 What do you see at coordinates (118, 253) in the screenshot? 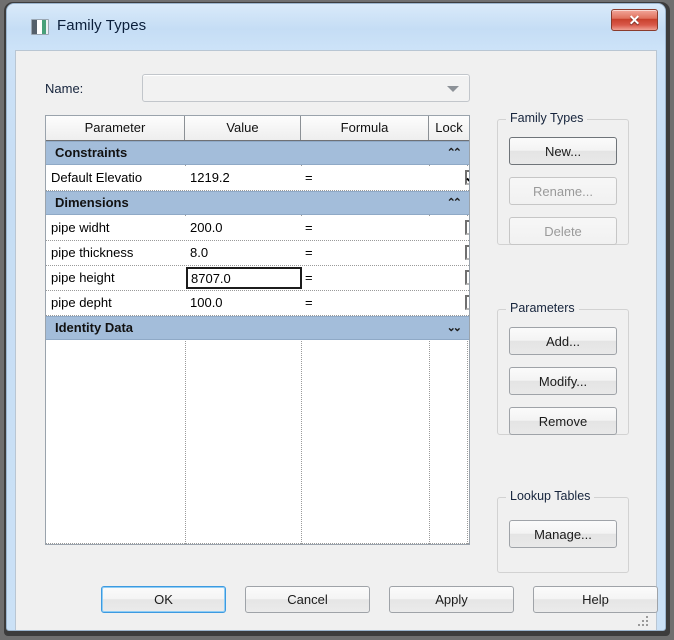
I see `cell-parameter: pipe thickness` at bounding box center [118, 253].